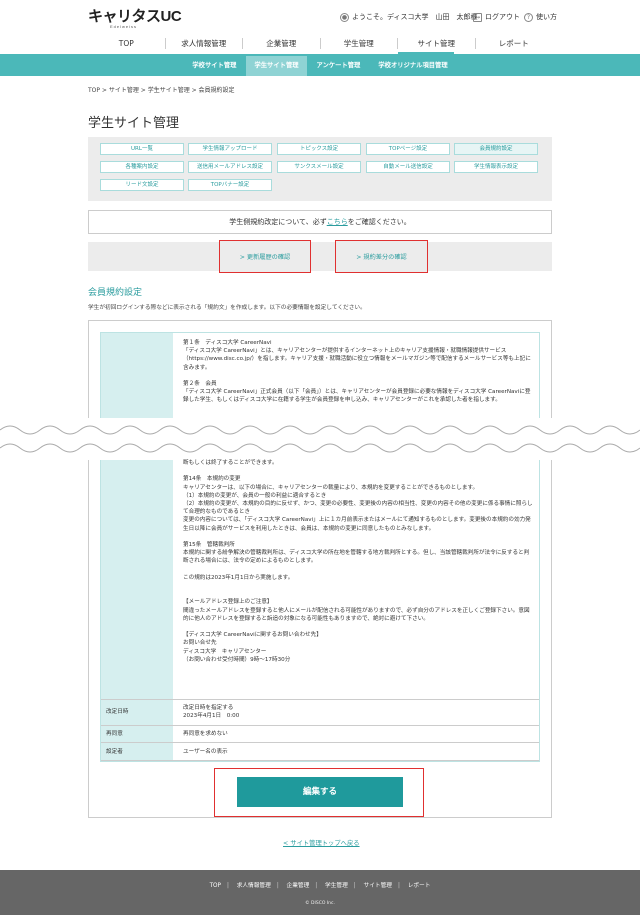 This screenshot has width=640, height=915. What do you see at coordinates (205, 752) in the screenshot?
I see `setter-value: ユーザー名の表示` at bounding box center [205, 752].